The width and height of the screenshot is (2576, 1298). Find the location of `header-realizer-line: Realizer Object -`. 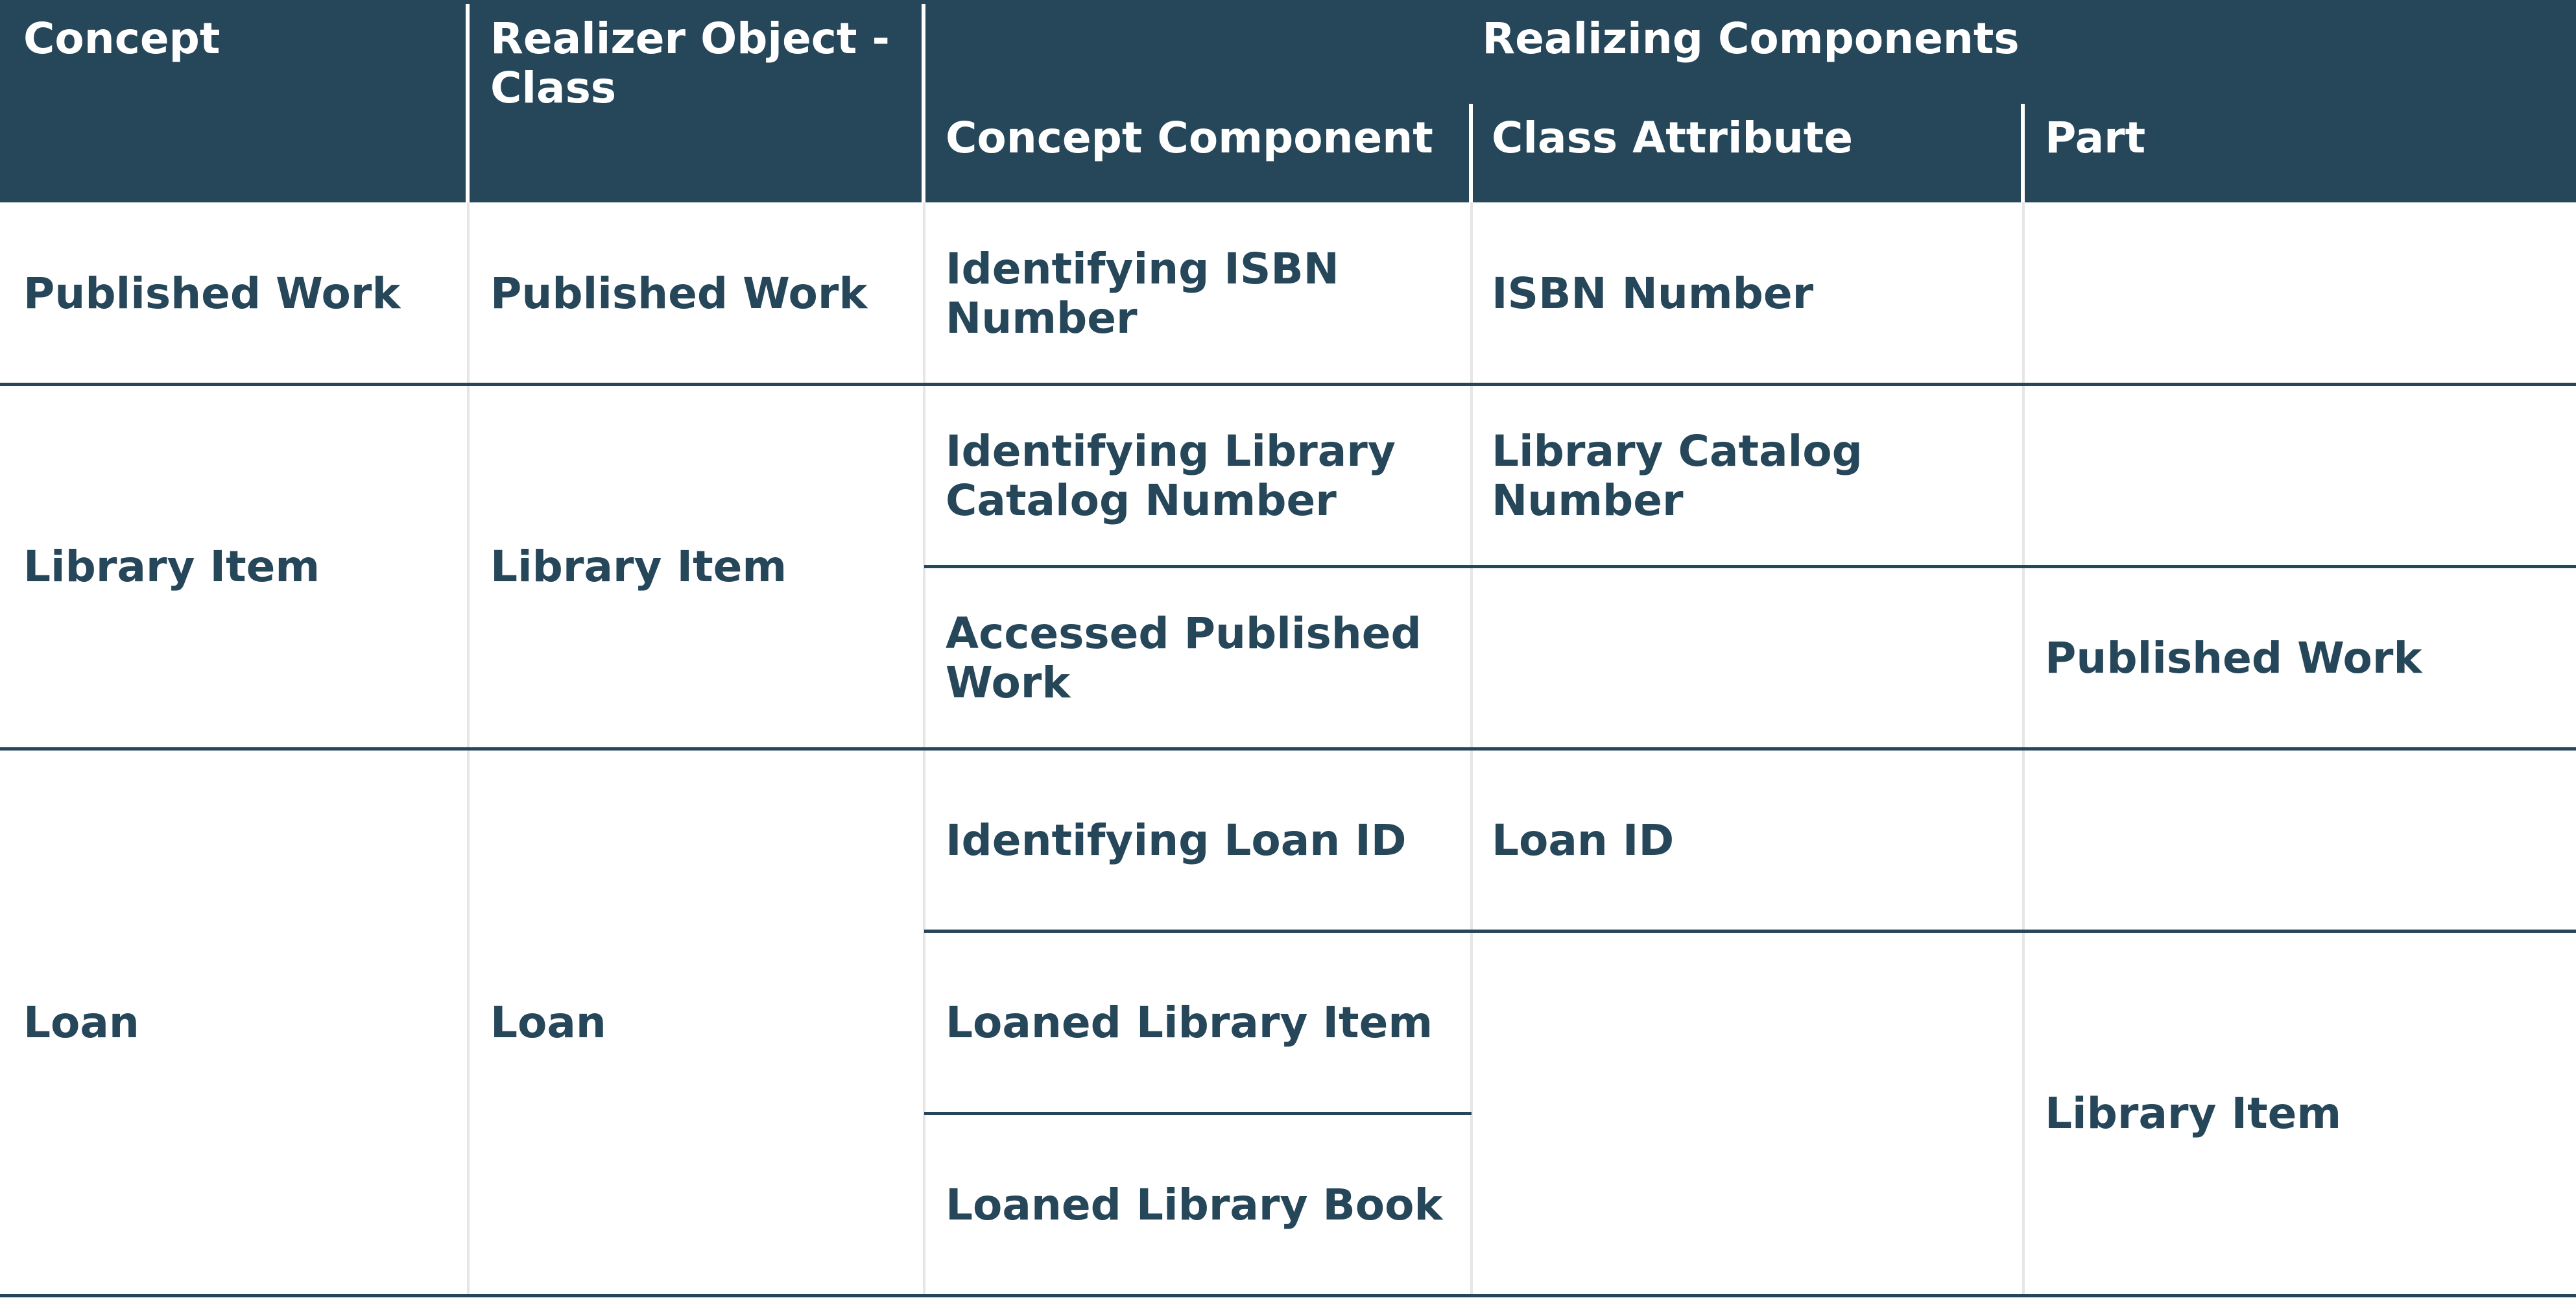

header-realizer-line: Realizer Object - is located at coordinates (690, 39).